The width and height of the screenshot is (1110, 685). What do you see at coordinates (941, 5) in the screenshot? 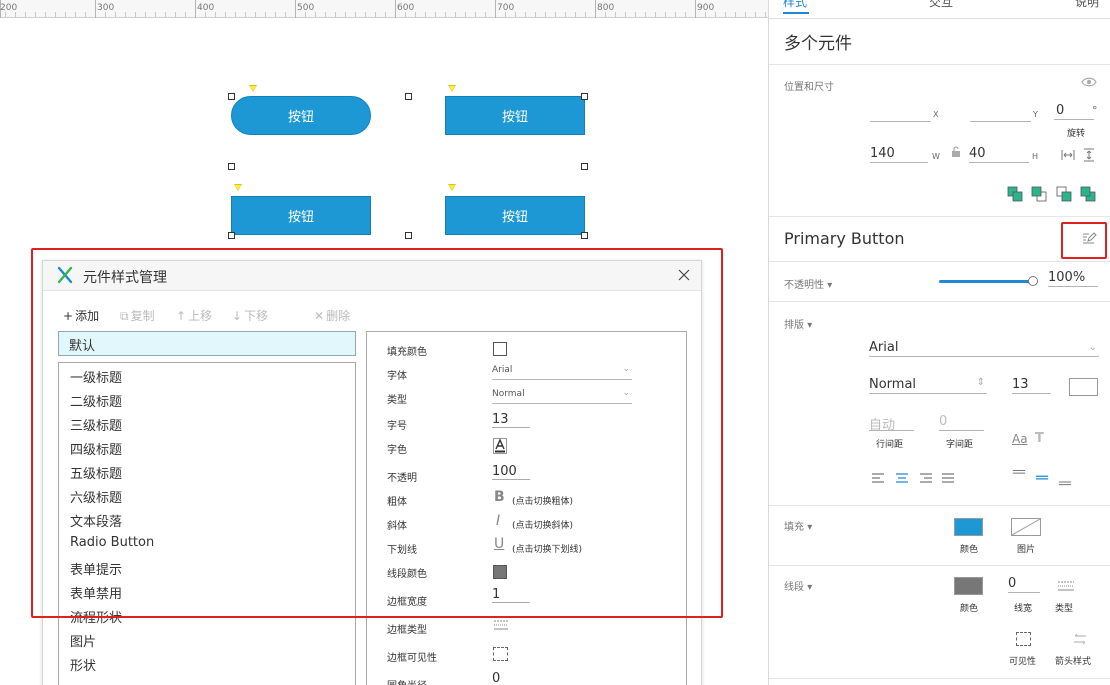
I see `tab-interaction: 交互` at bounding box center [941, 5].